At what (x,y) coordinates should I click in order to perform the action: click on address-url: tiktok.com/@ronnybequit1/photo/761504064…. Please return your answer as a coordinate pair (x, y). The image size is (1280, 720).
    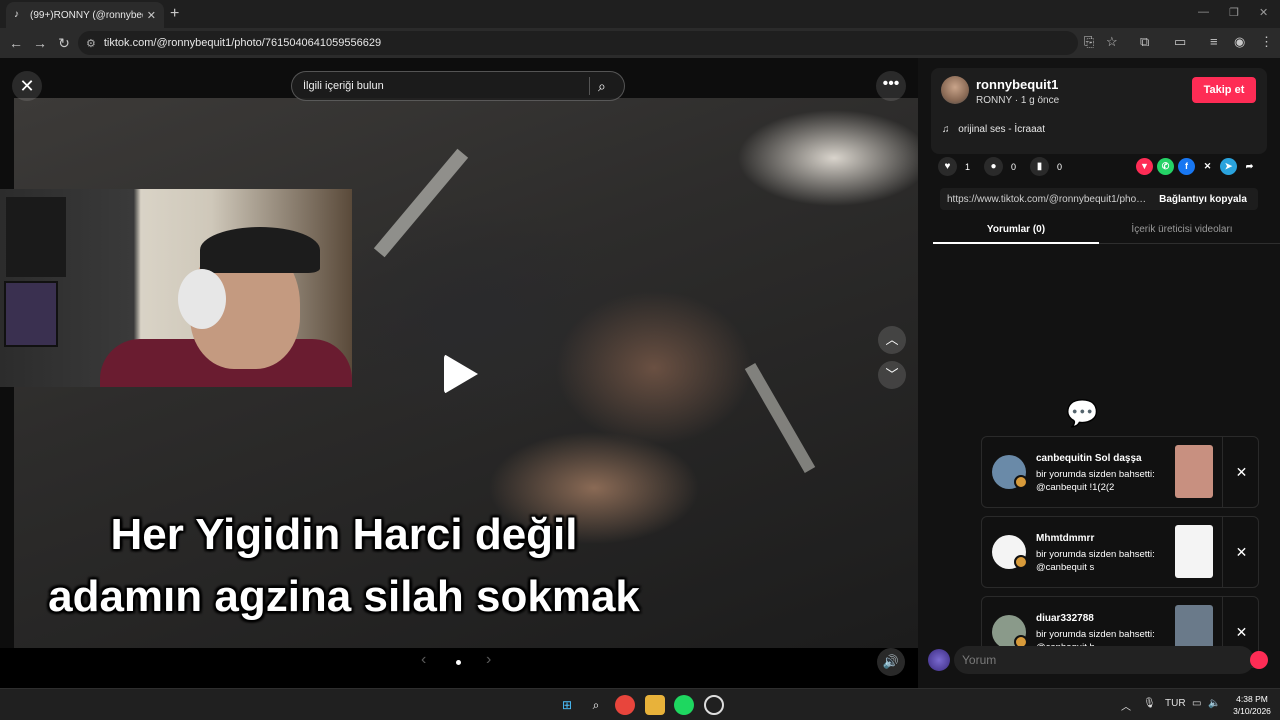
    Looking at the image, I should click on (242, 43).